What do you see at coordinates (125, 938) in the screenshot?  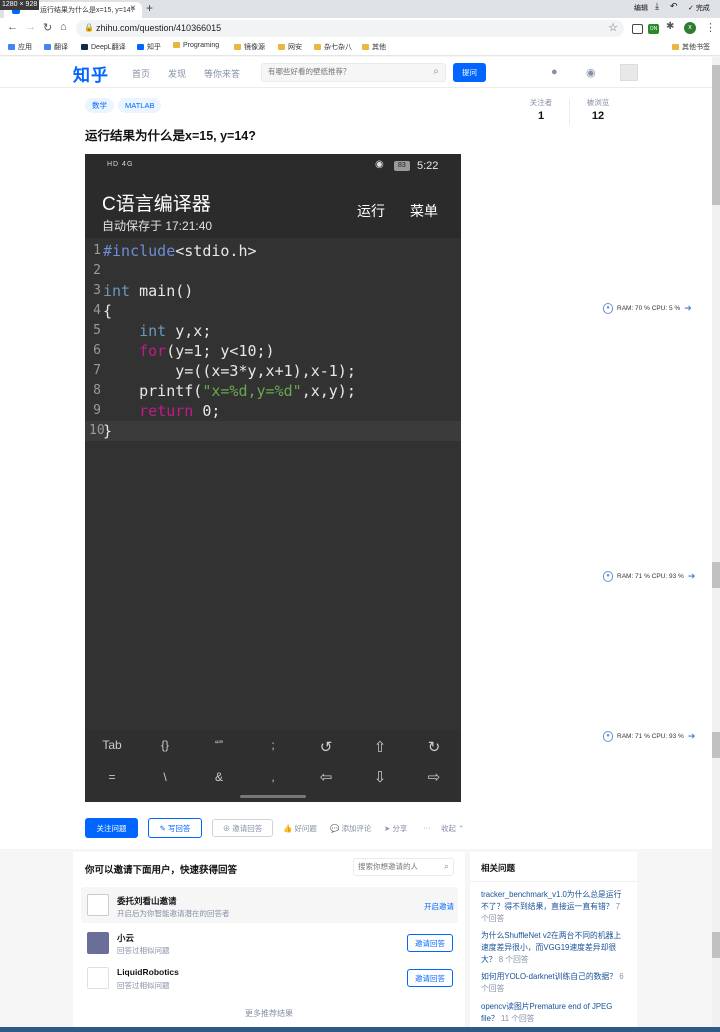 I see `user-name: 小云` at bounding box center [125, 938].